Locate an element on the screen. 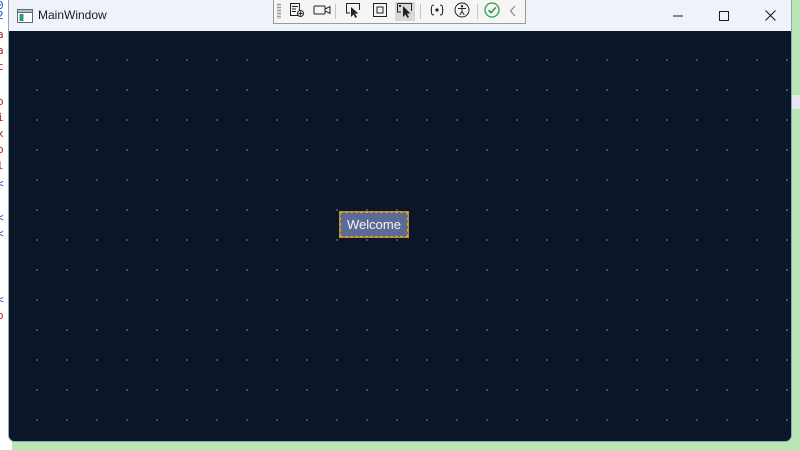  hot-reload-status-button is located at coordinates (492, 11).